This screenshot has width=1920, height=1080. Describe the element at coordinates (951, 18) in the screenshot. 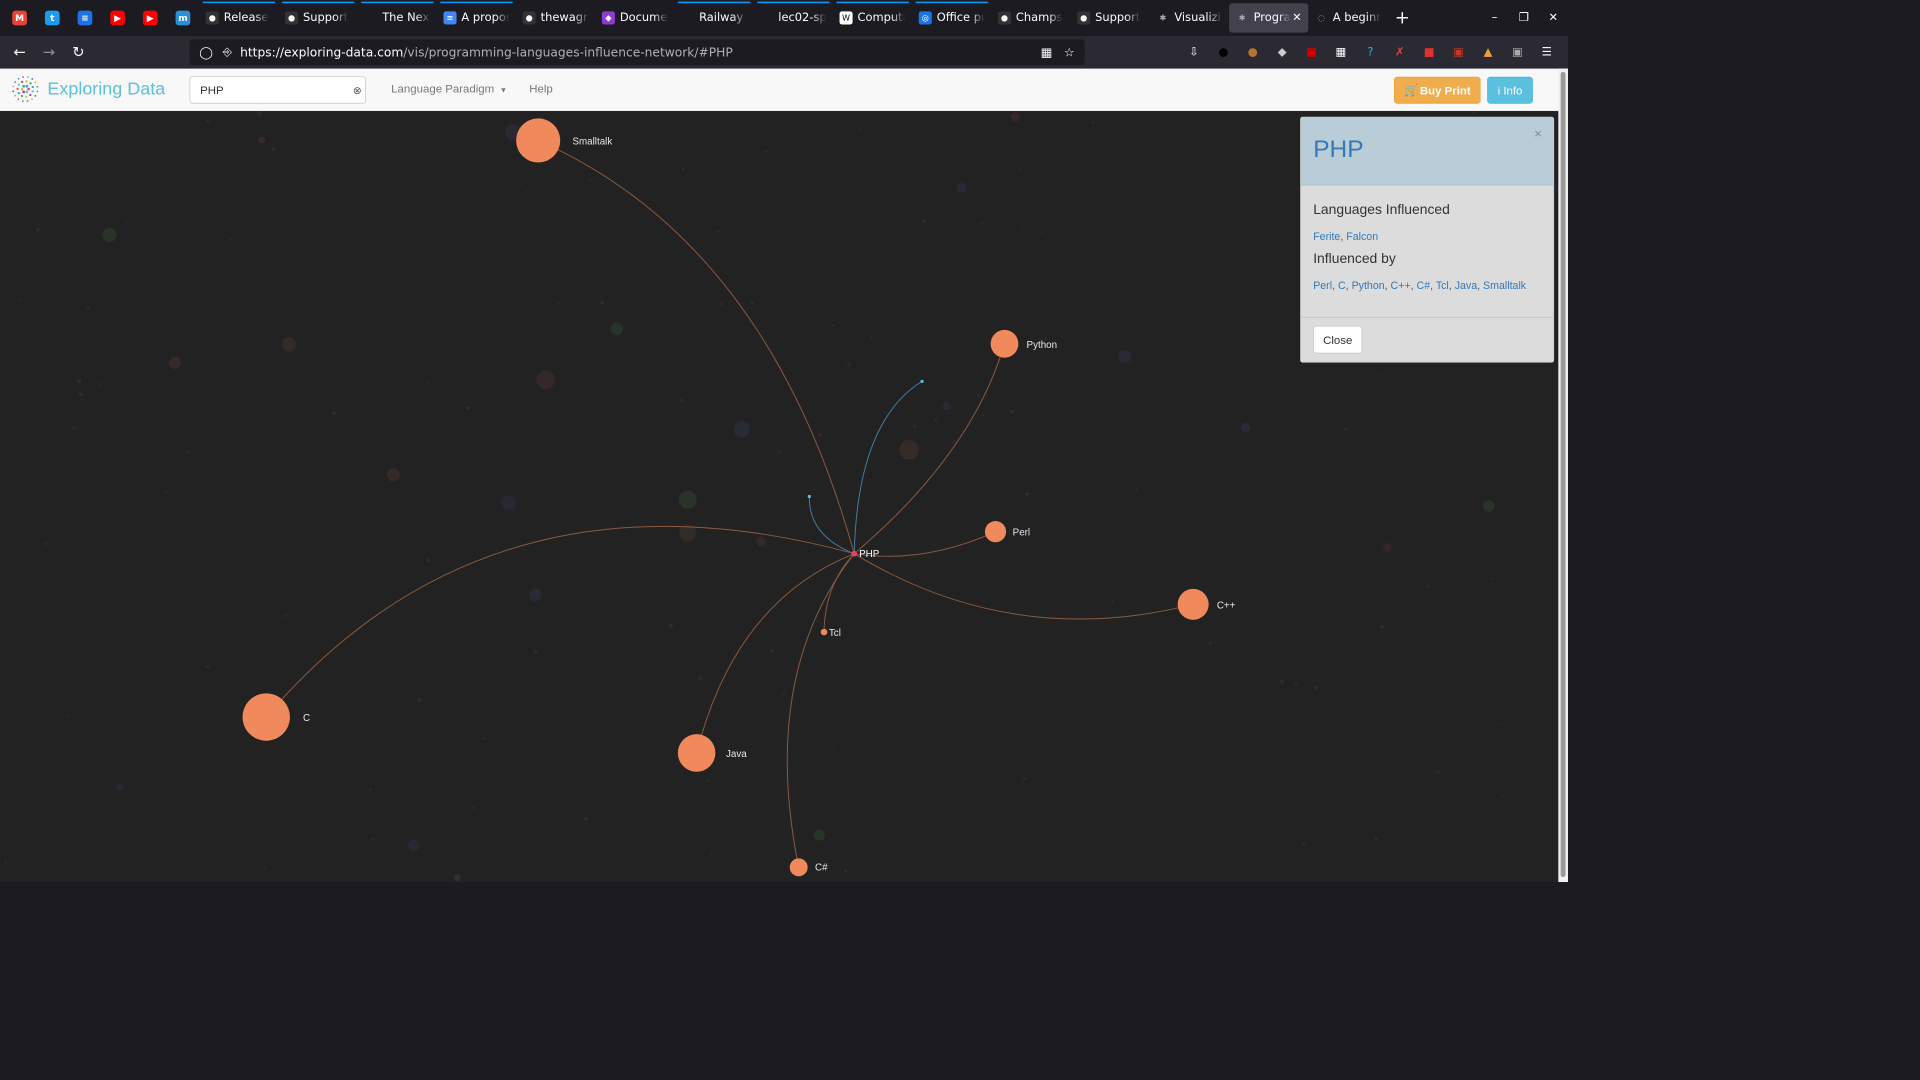

I see `browser-tab: ◎ Office pul` at that location.